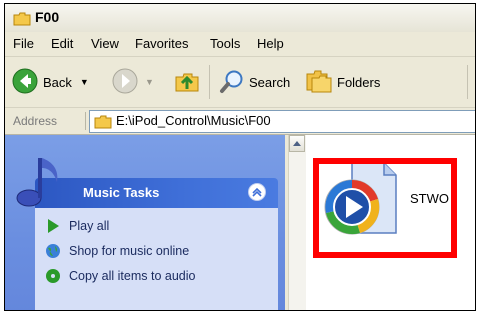  I want to click on vertical-scrollbar, so click(297, 222).